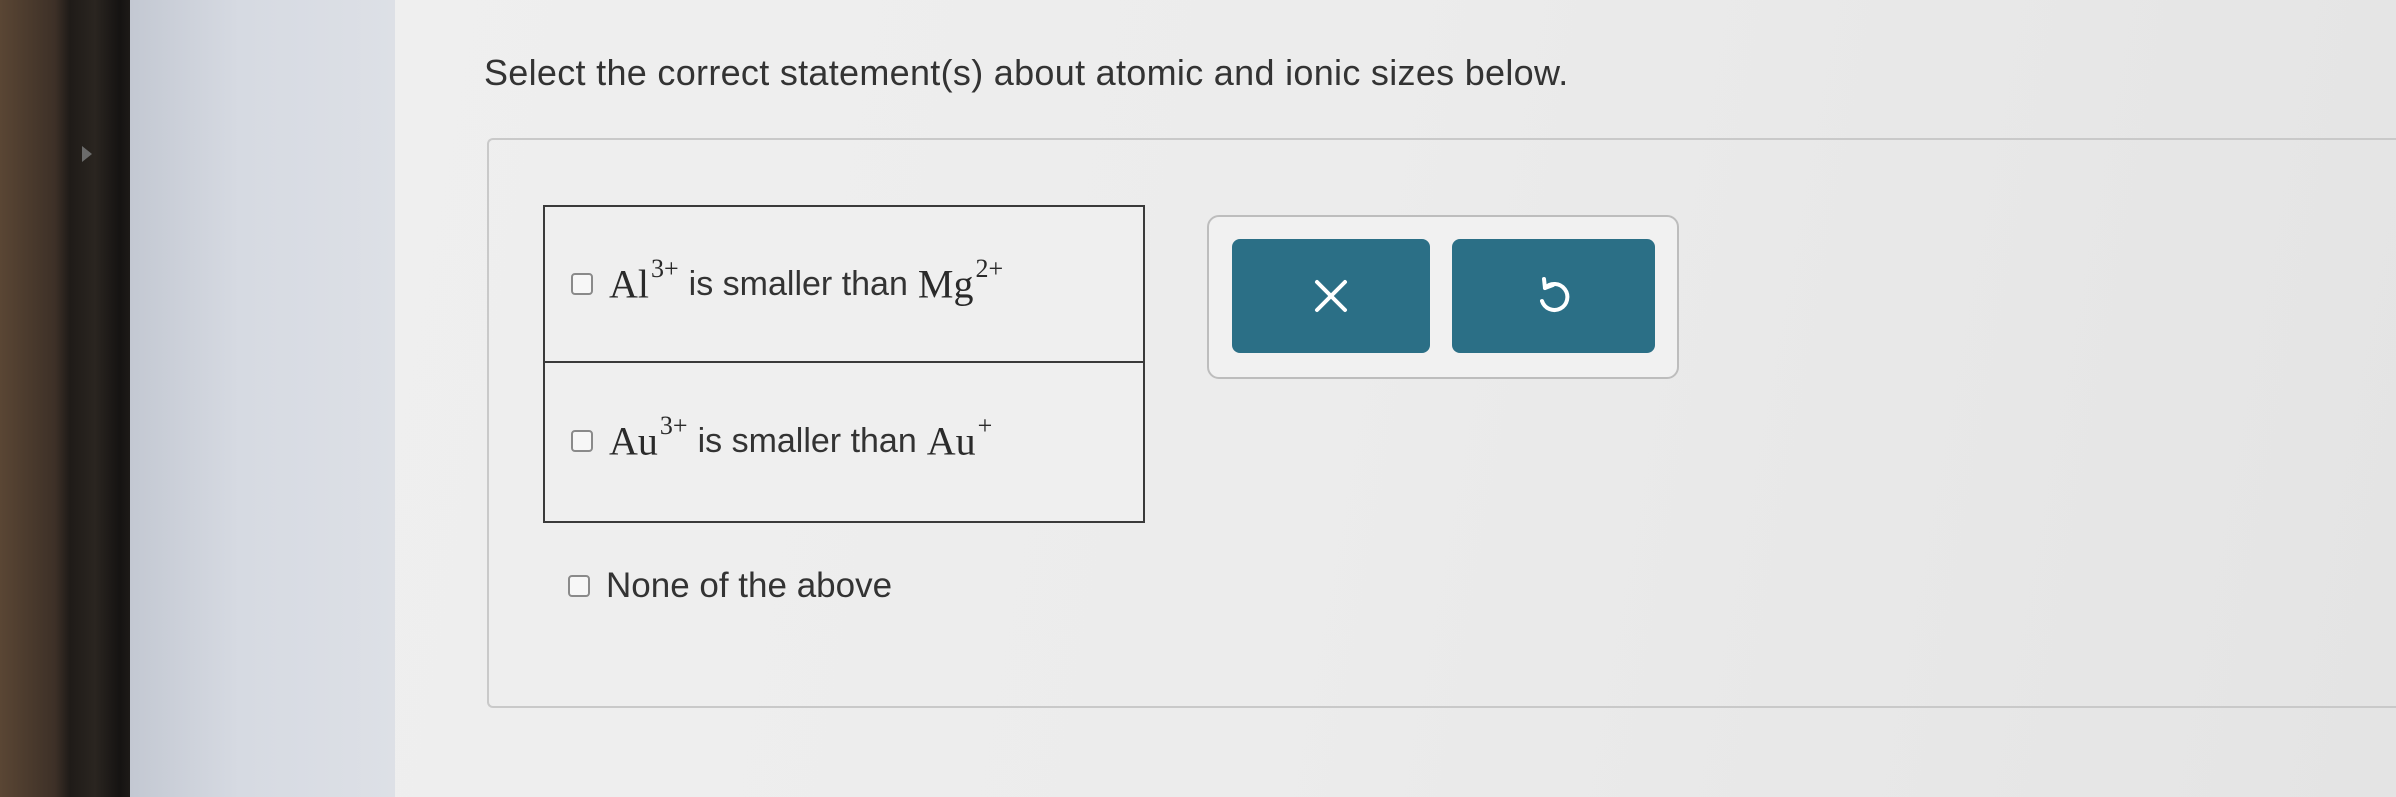  I want to click on option-1-charge-b: 2+, so click(989, 269).